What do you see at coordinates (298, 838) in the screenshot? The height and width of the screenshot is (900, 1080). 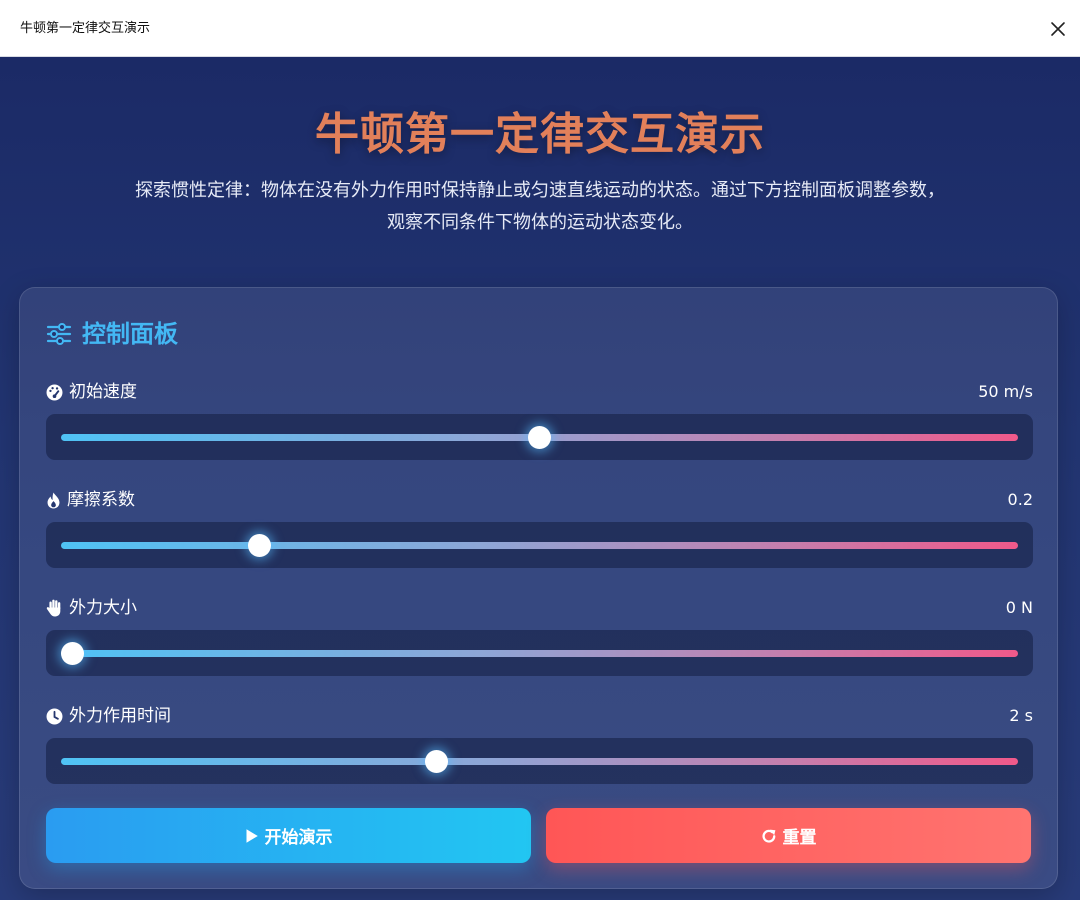 I see `start-demo-label: 开始演示` at bounding box center [298, 838].